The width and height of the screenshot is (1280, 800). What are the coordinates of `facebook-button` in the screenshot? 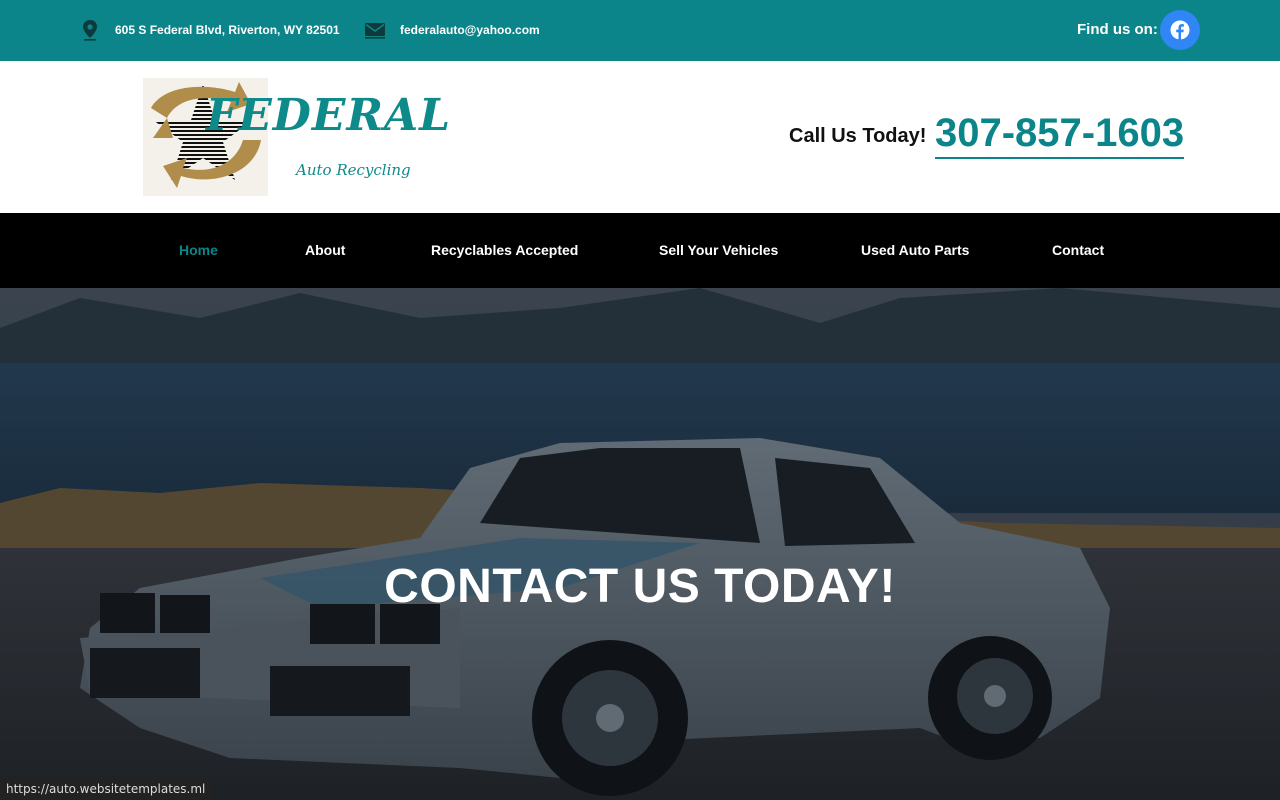 It's located at (1180, 30).